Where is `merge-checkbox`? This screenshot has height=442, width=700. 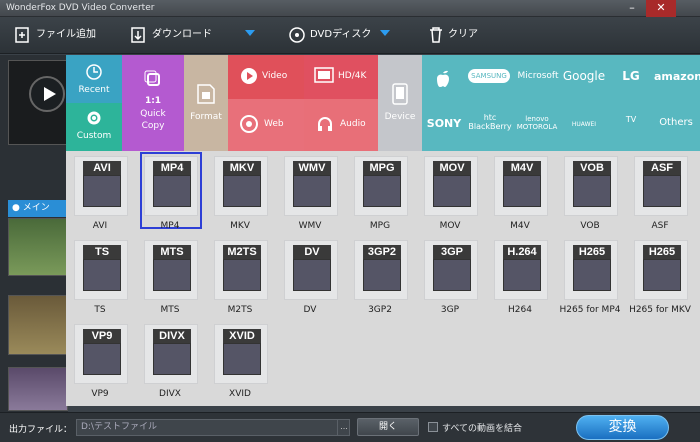 merge-checkbox is located at coordinates (433, 427).